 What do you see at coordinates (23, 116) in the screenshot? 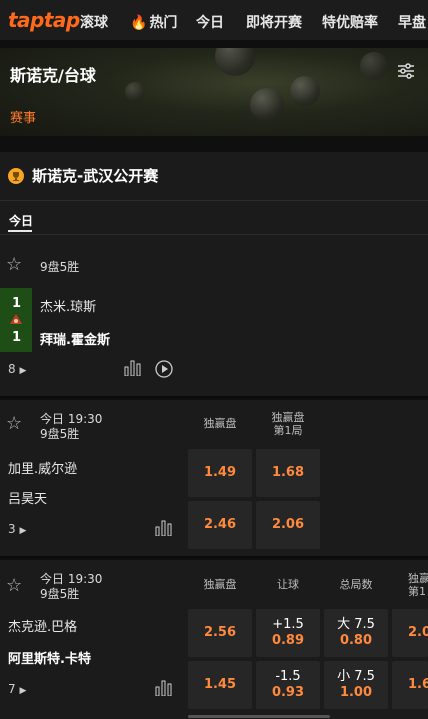
I see `tab-events: 赛事` at bounding box center [23, 116].